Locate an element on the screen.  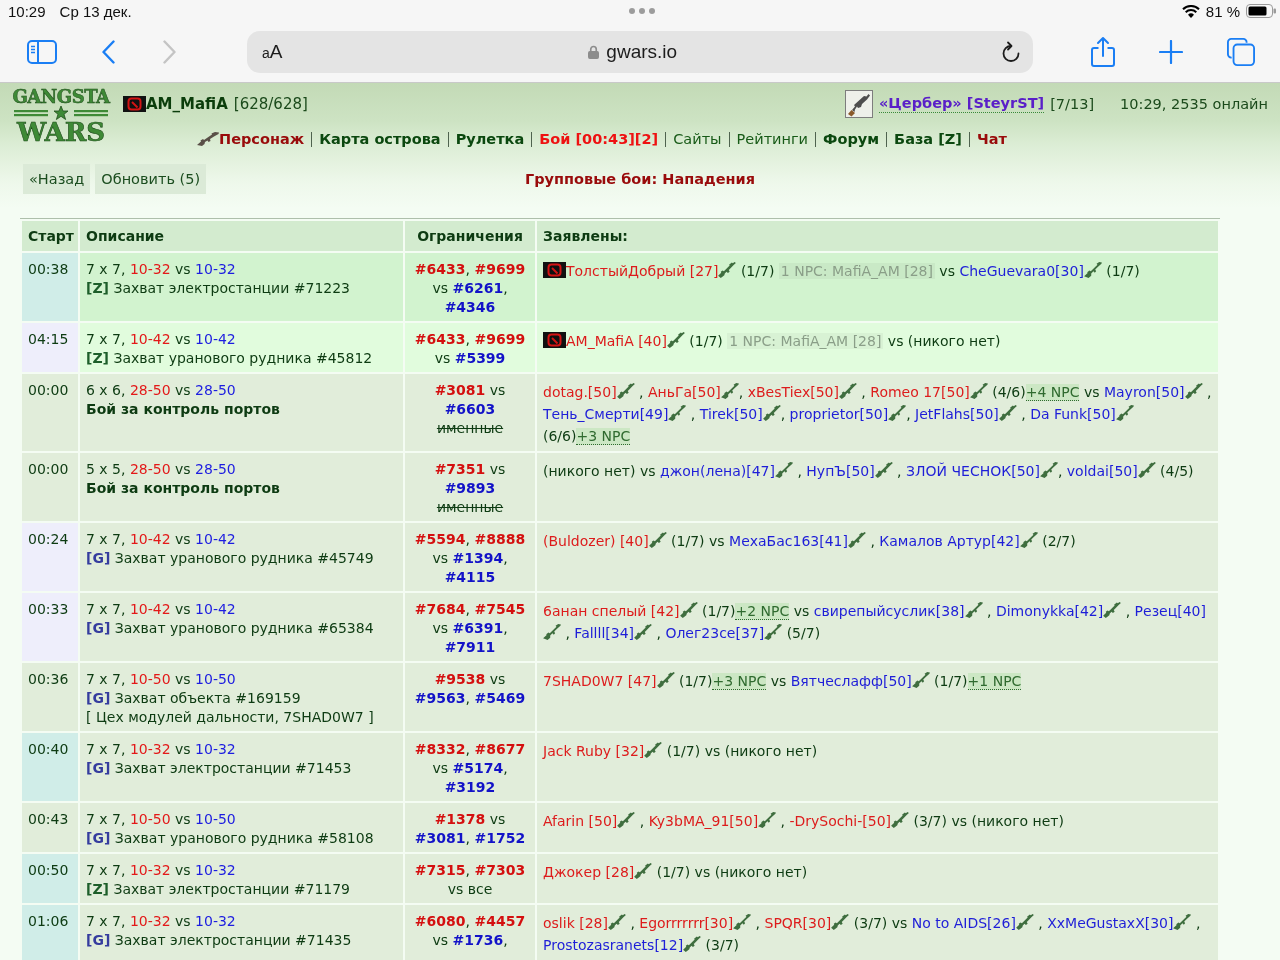
player-link: -DrySochi-[50] is located at coordinates (840, 821).